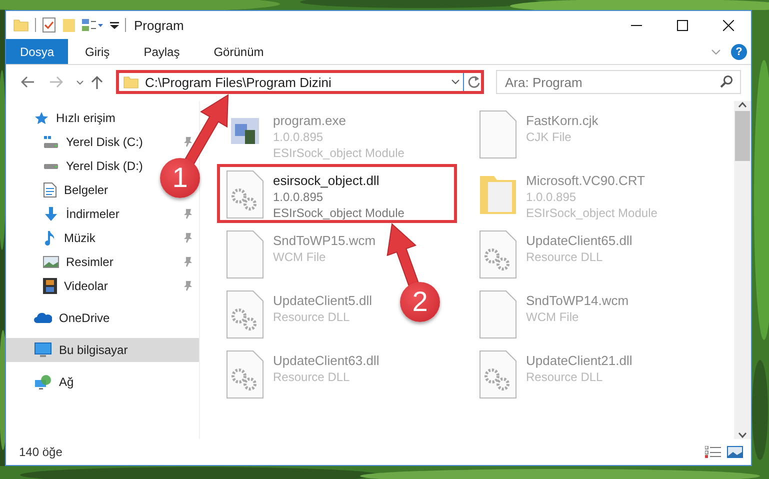 The height and width of the screenshot is (479, 769). Describe the element at coordinates (80, 82) in the screenshot. I see `caret-icon` at that location.